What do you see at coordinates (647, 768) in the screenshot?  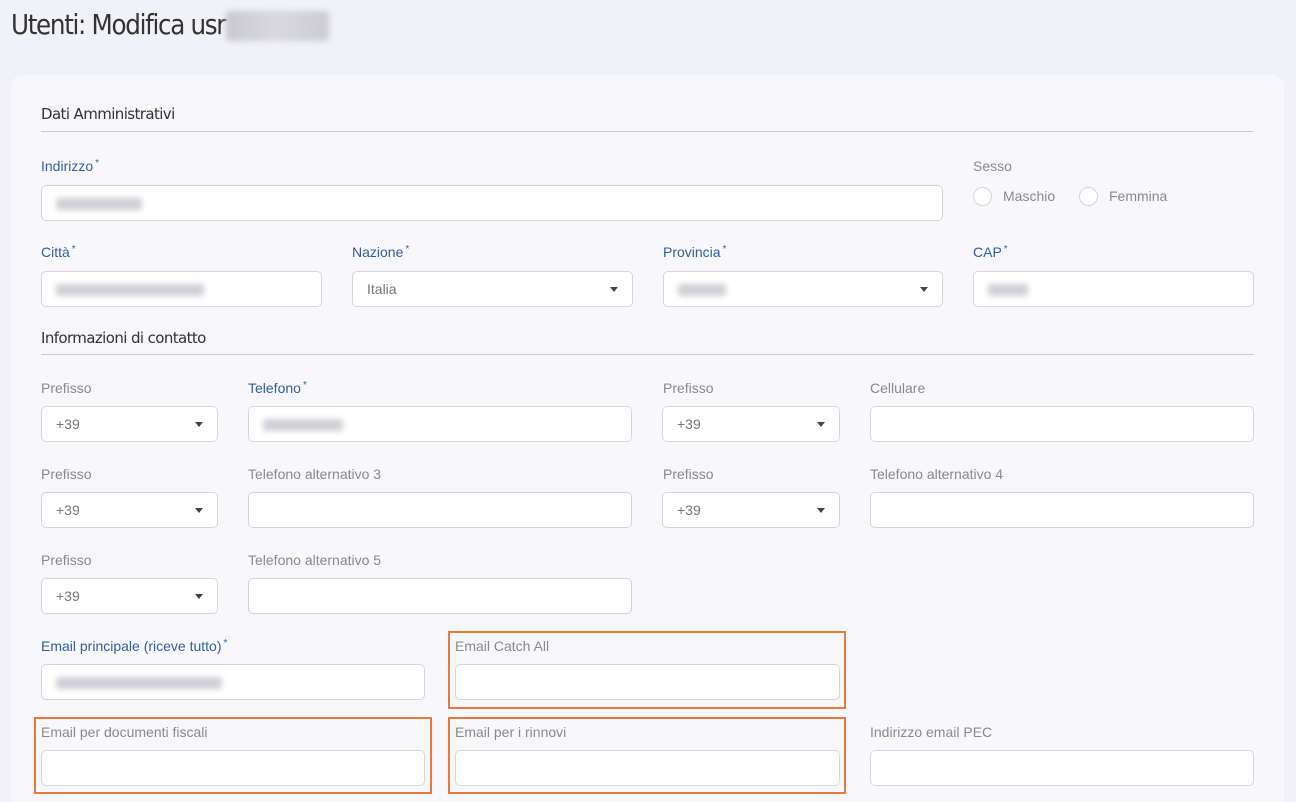 I see `email-rinnovi-input` at bounding box center [647, 768].